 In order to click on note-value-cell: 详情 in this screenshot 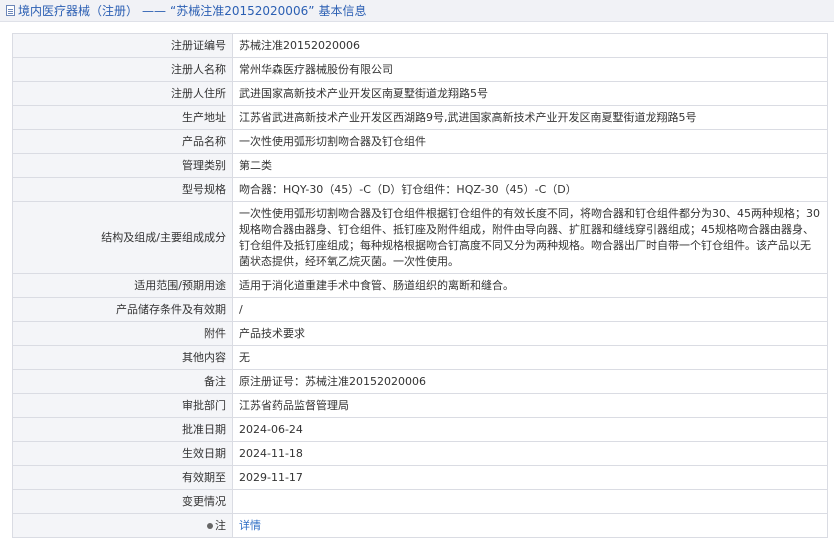, I will do `click(530, 525)`.